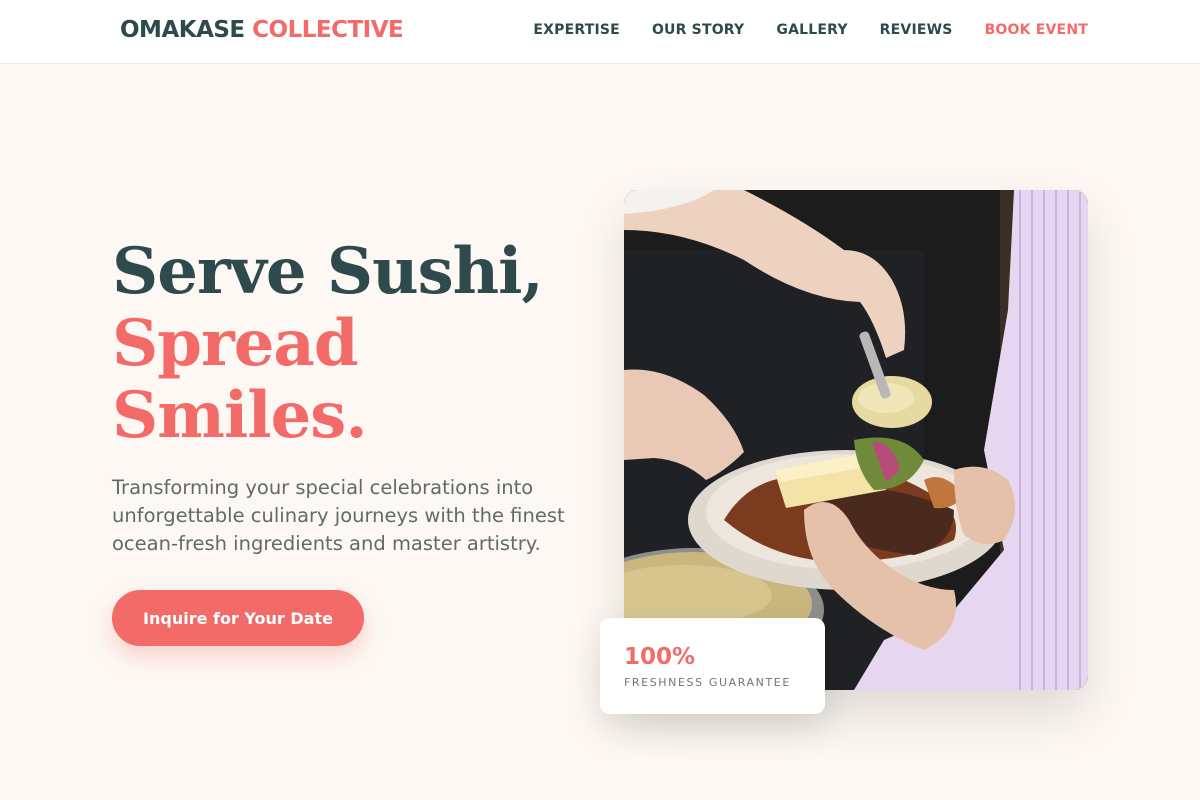  I want to click on nav-link-reviews: REVIEWS, so click(916, 30).